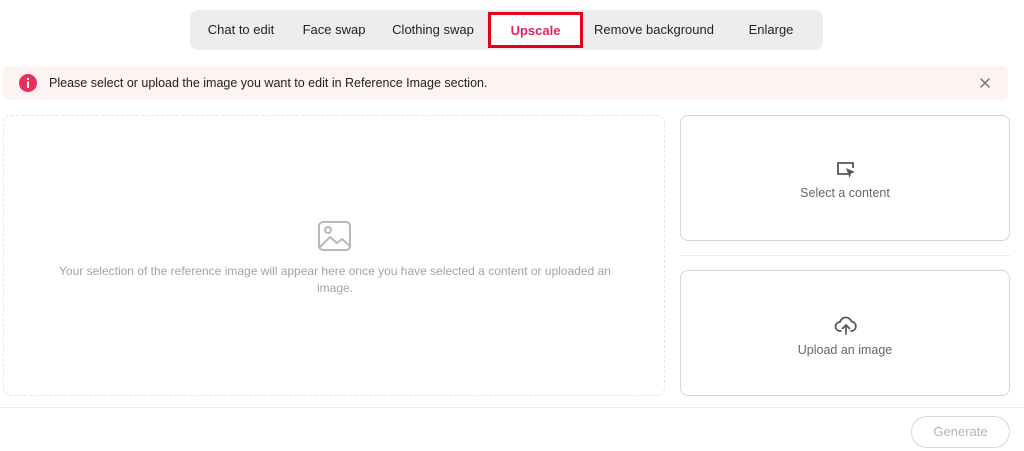 The width and height of the screenshot is (1024, 451). I want to click on tab-upscale: Upscale, so click(535, 30).